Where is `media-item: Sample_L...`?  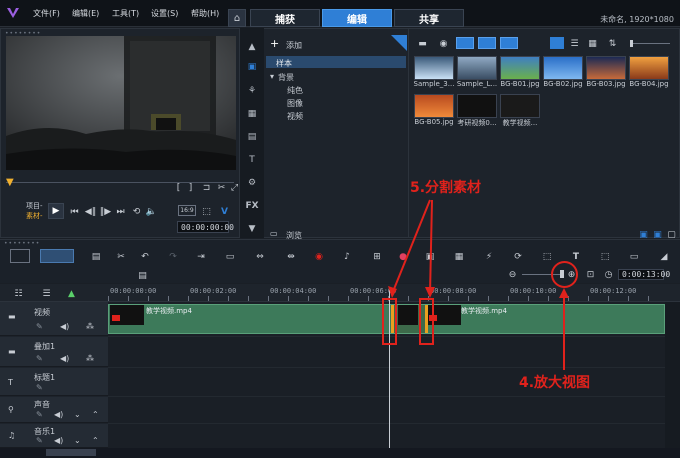
media-item: Sample_L... is located at coordinates (477, 72).